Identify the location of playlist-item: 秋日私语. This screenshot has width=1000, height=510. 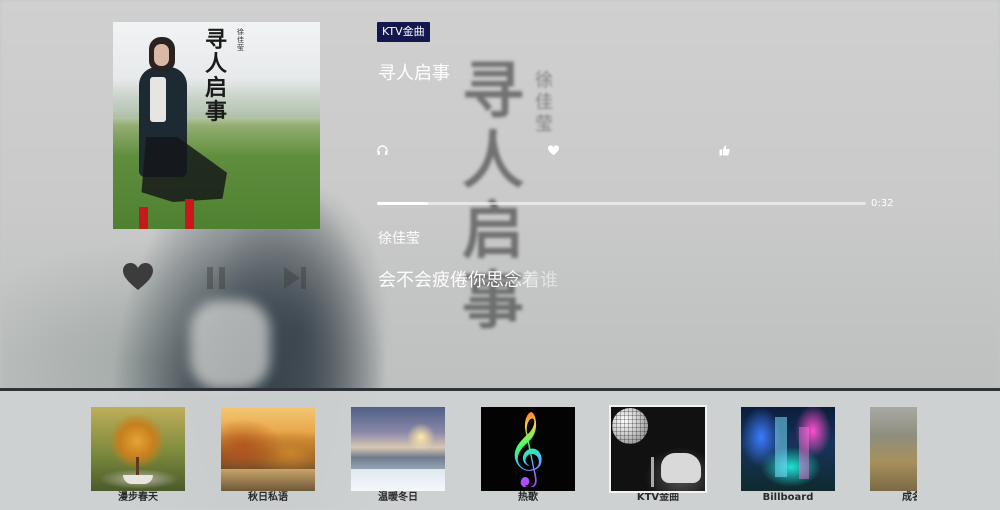
(268, 456).